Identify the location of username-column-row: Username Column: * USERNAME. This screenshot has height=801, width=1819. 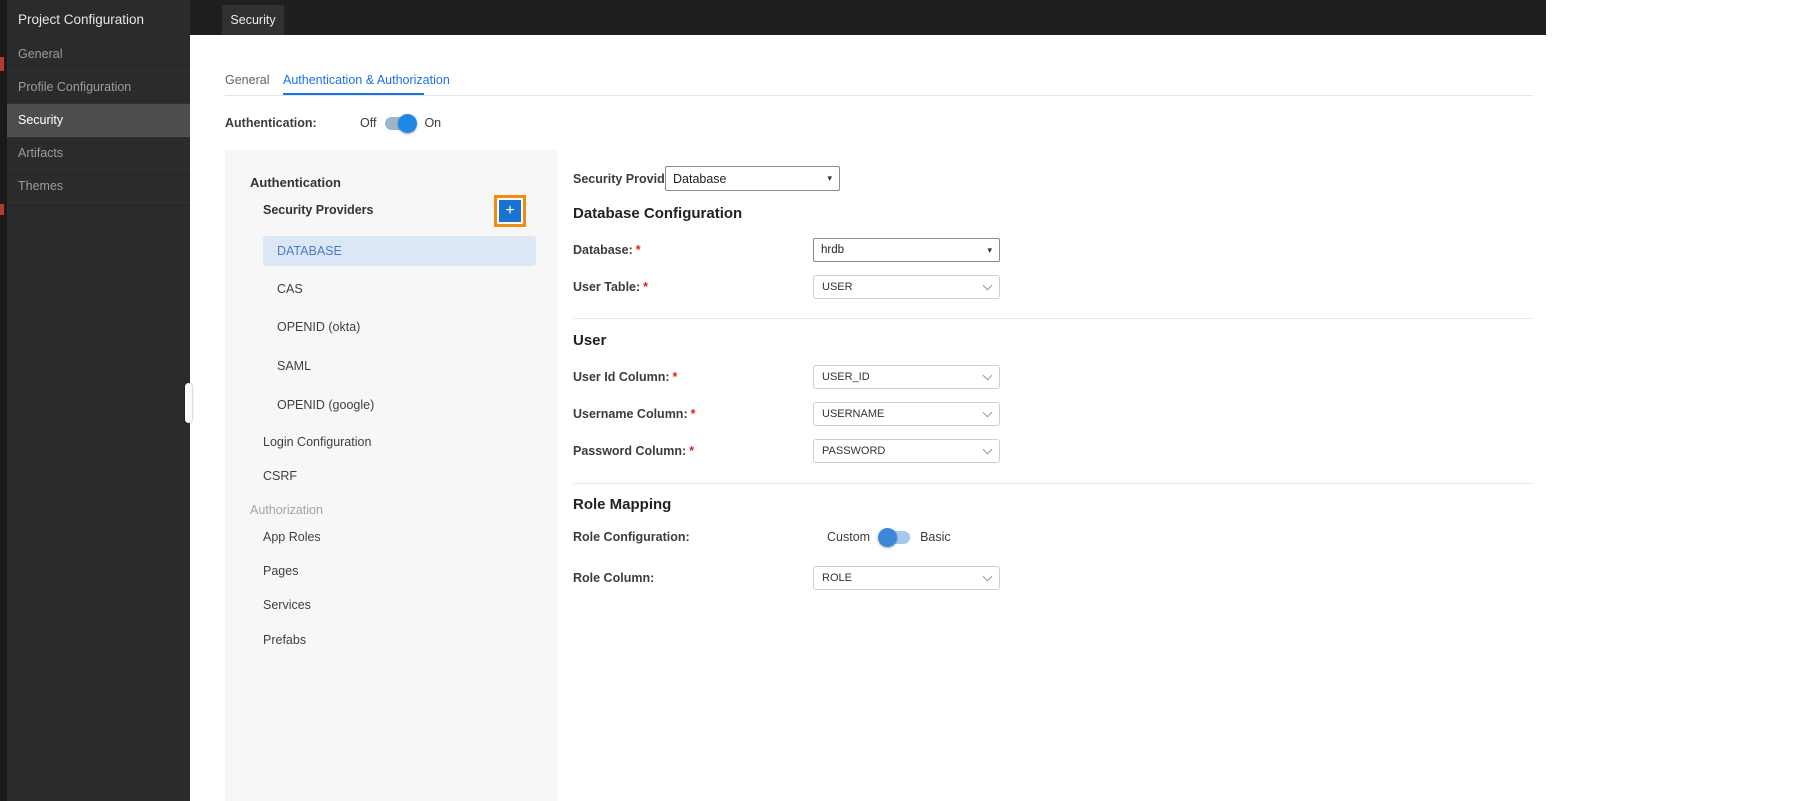
(1073, 414).